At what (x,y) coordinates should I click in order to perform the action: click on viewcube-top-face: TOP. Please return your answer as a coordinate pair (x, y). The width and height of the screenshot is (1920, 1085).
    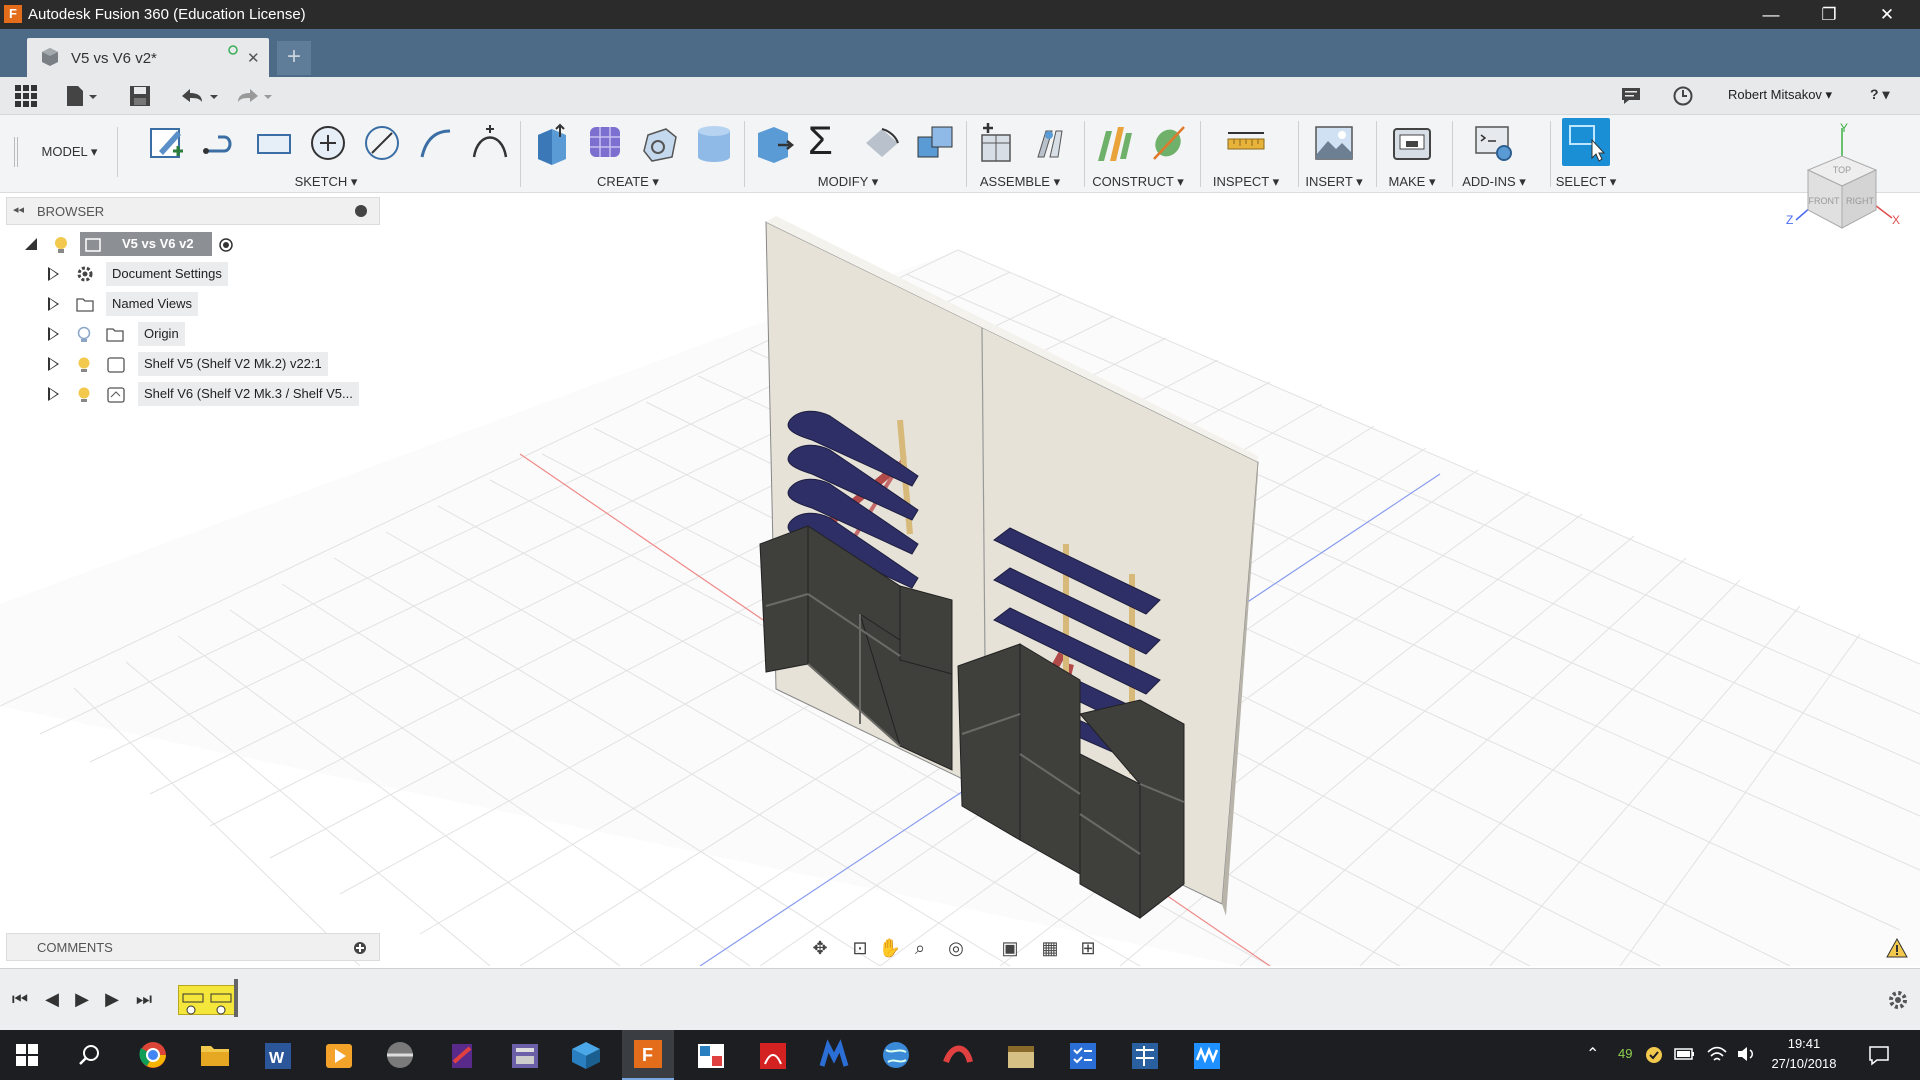
    Looking at the image, I should click on (1842, 170).